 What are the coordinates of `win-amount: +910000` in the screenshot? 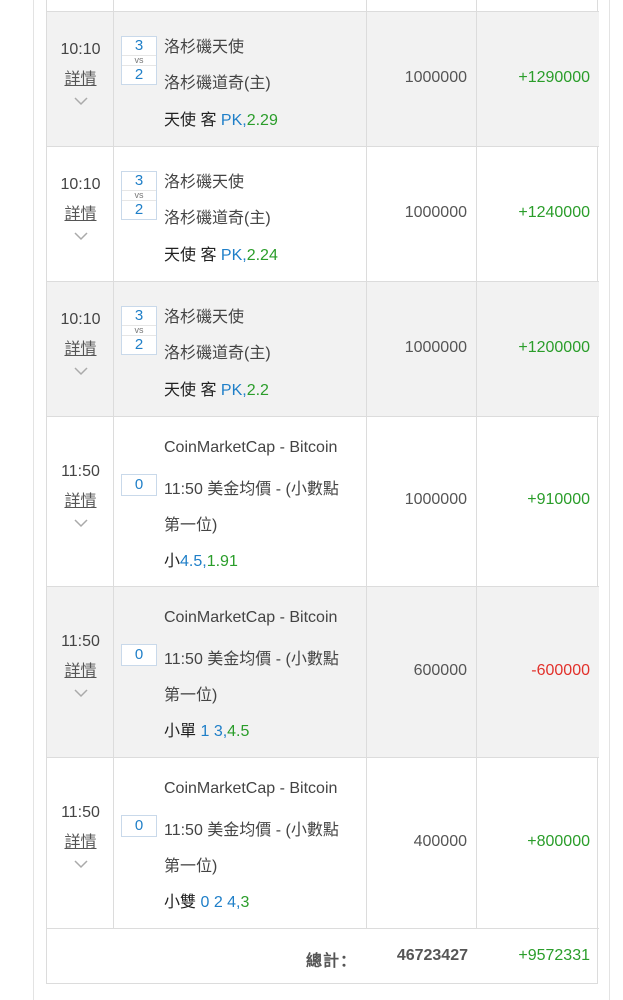 It's located at (558, 499).